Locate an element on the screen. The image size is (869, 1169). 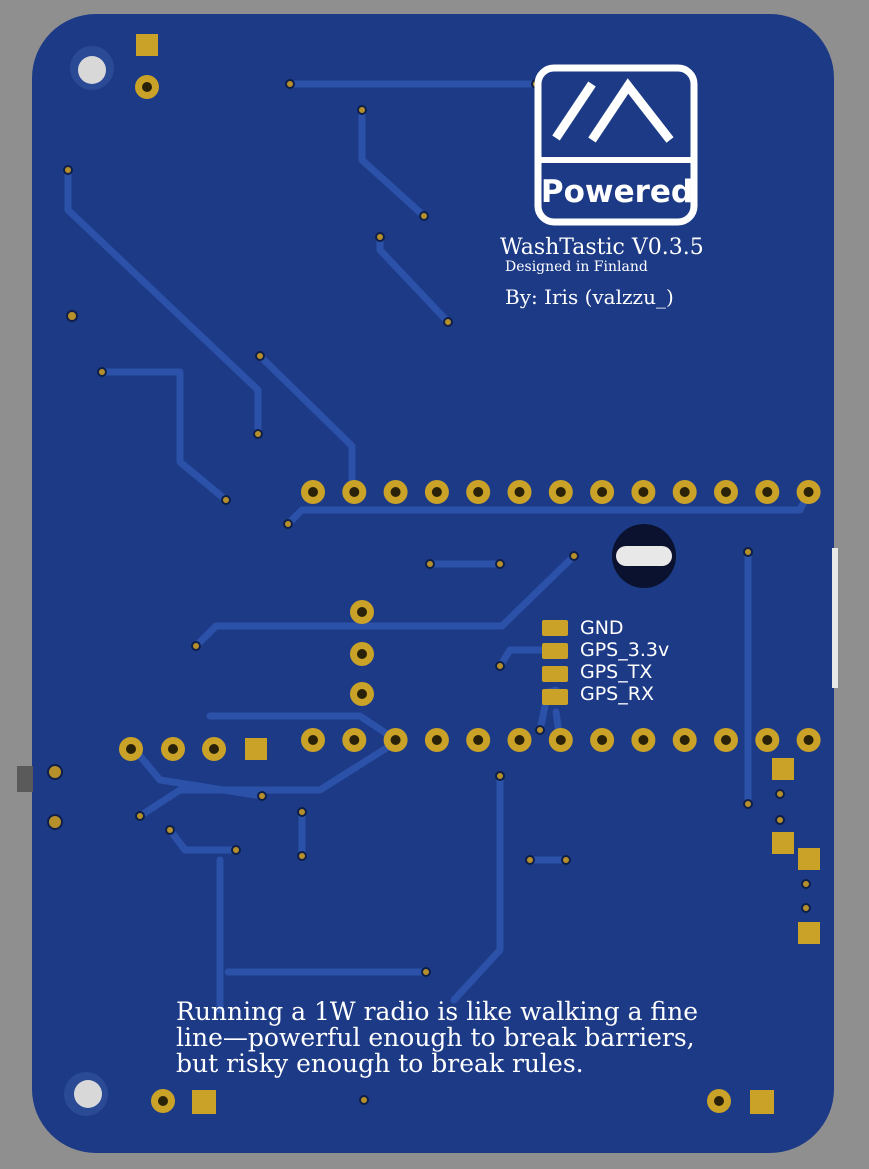
gps-pad-gnd is located at coordinates (555, 628).